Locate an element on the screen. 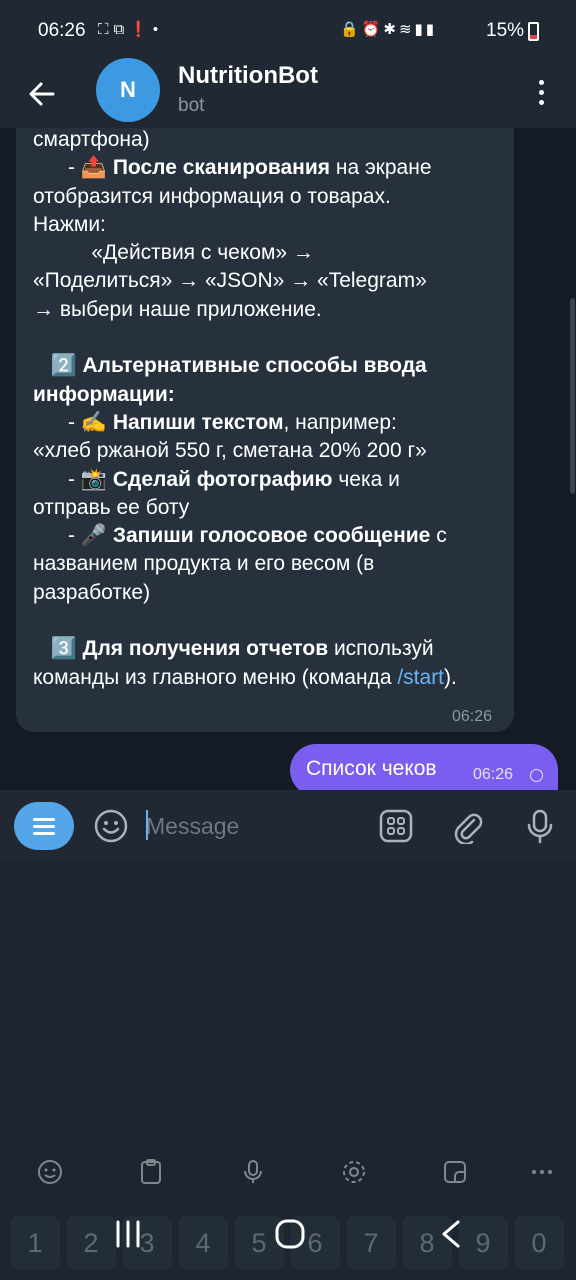 The height and width of the screenshot is (1280, 576). arrow-left-icon is located at coordinates (42, 94).